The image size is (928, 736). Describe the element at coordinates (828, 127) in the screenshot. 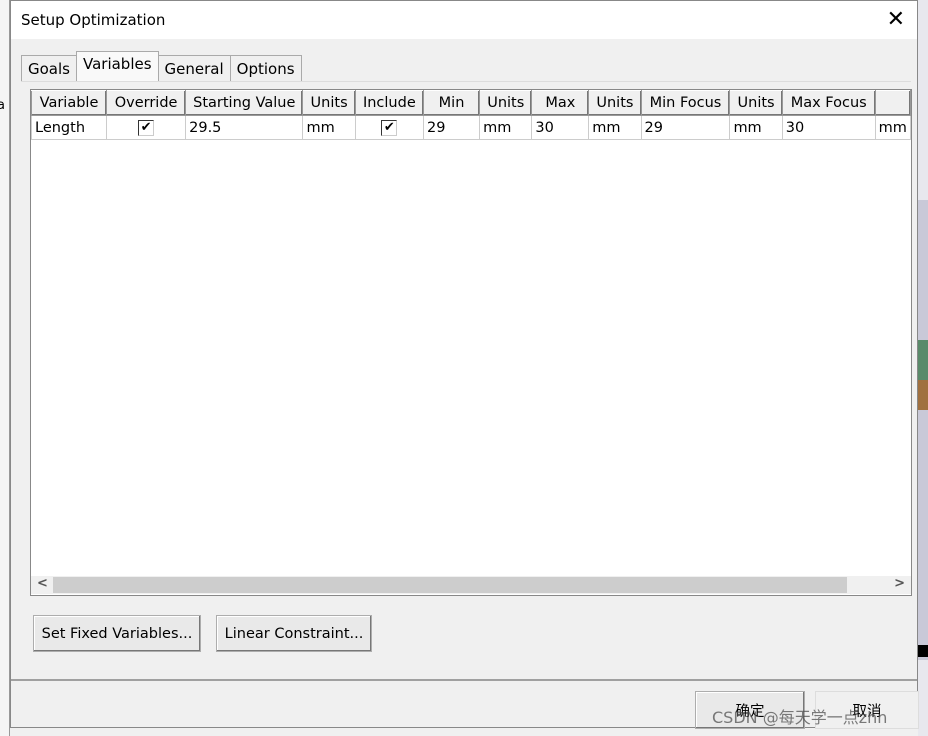

I see `max-focus-cell: 30` at that location.